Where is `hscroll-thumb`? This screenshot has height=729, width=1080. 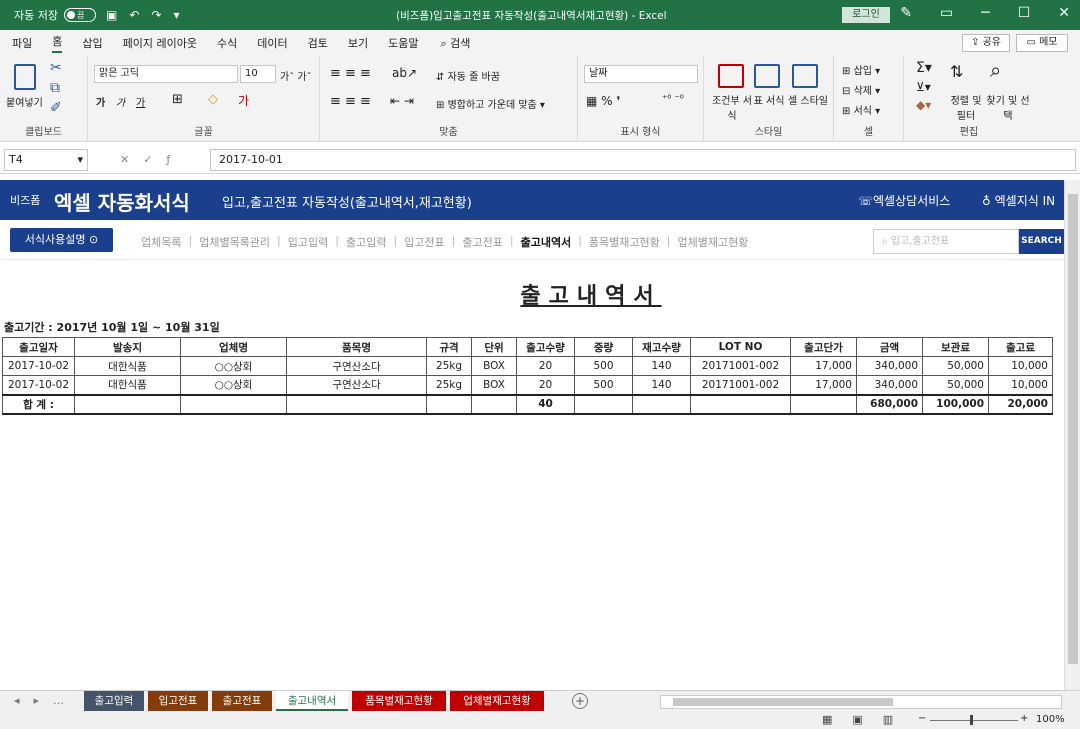 hscroll-thumb is located at coordinates (783, 702).